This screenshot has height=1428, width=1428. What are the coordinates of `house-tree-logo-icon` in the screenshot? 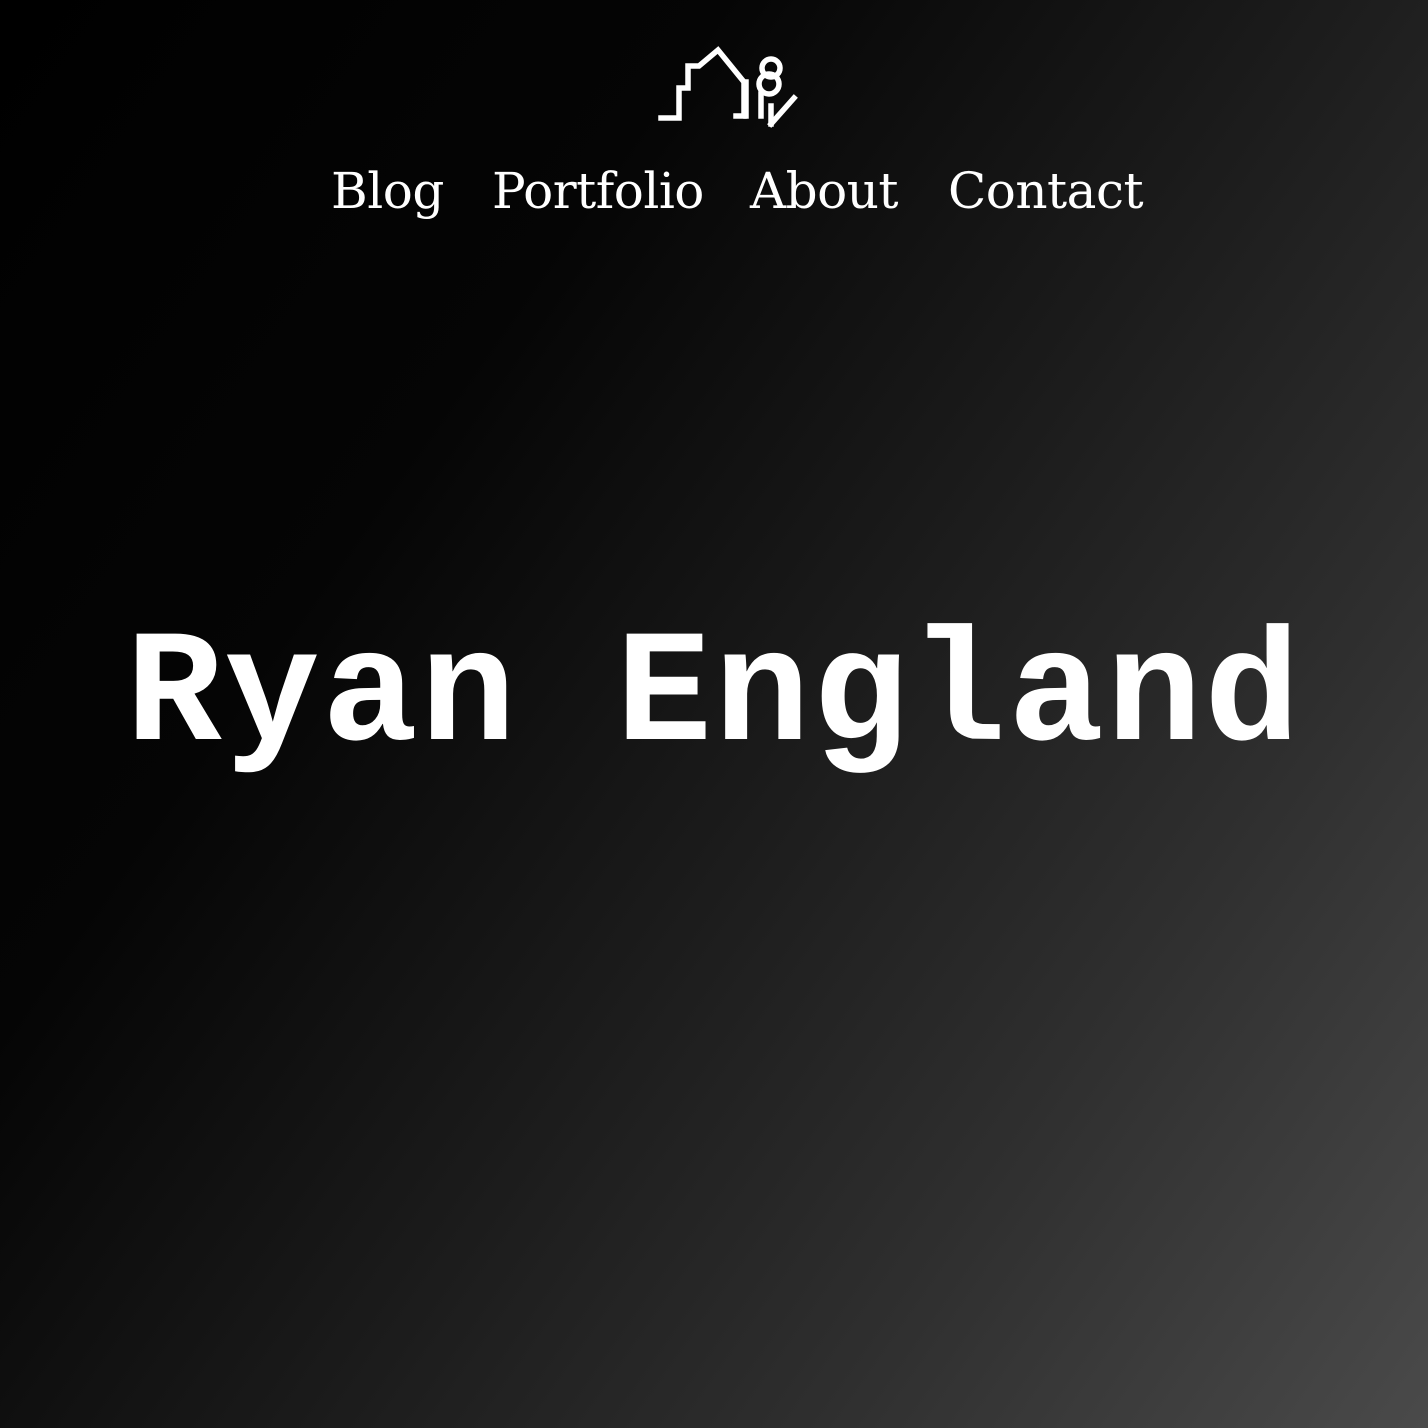 It's located at (728, 88).